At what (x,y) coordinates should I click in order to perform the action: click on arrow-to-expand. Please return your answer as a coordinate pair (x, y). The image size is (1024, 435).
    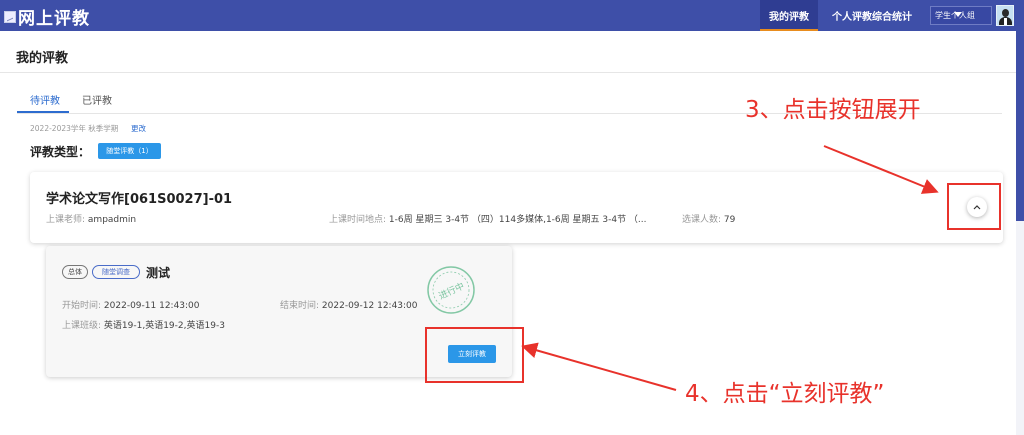
    Looking at the image, I should click on (881, 169).